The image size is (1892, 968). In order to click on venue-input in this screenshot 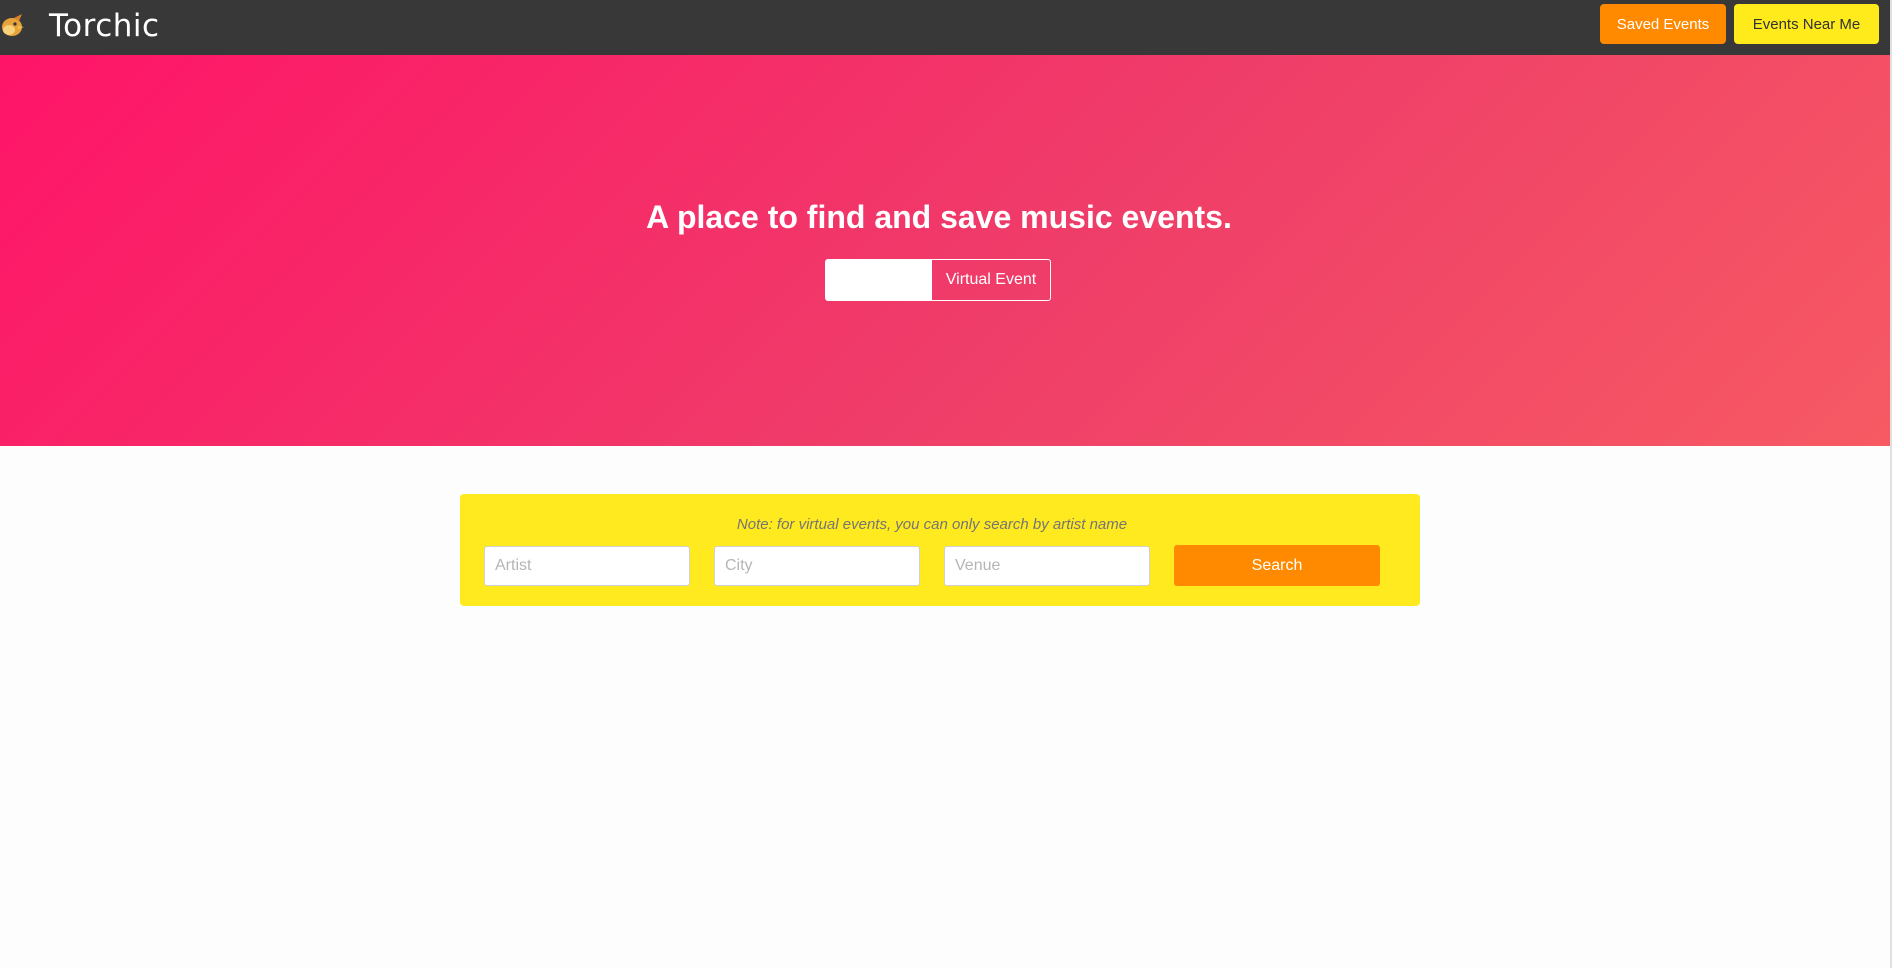, I will do `click(1047, 566)`.